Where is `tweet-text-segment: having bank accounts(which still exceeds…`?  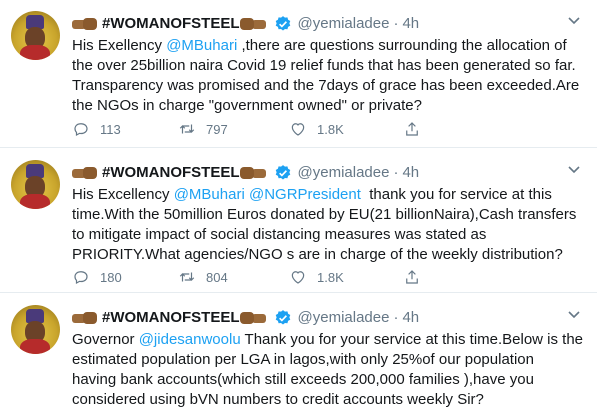
tweet-text-segment: having bank accounts(which still exceeds… is located at coordinates (303, 379).